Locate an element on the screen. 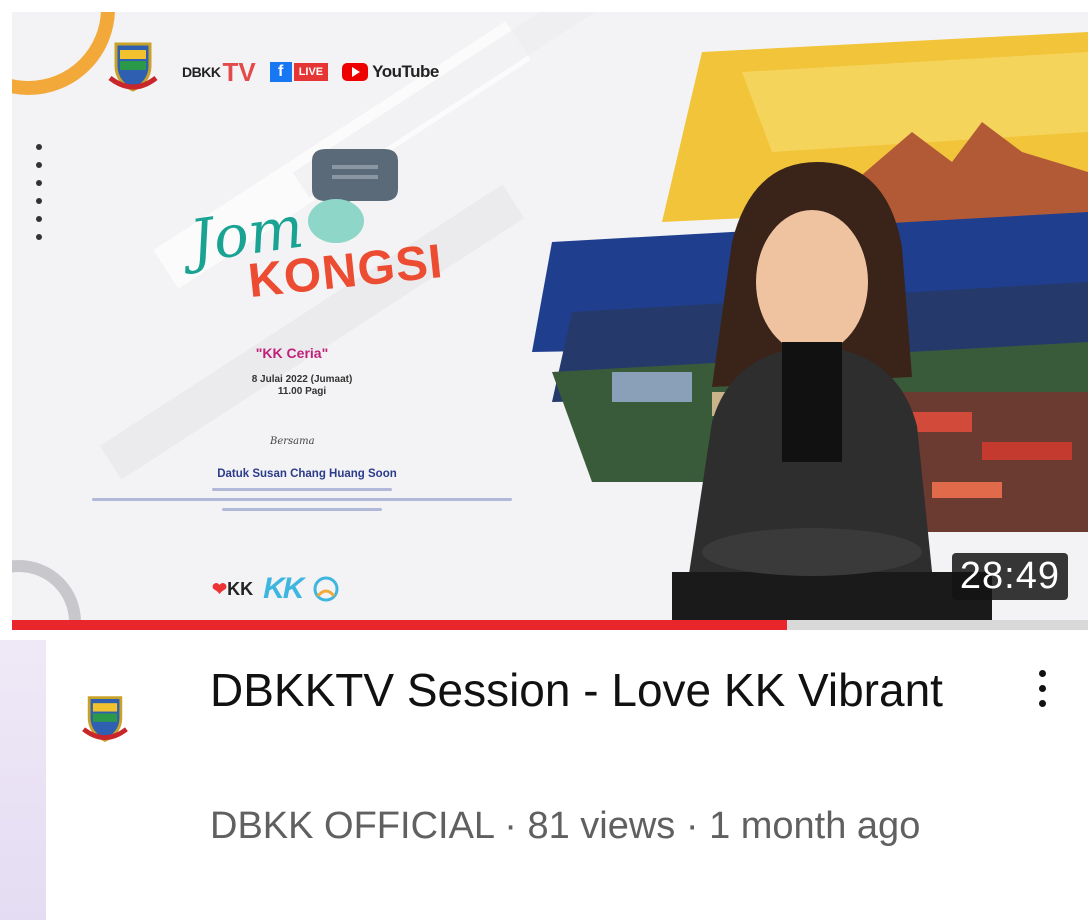 This screenshot has width=1088, height=920. facebook-live-badge: f LIVE is located at coordinates (299, 72).